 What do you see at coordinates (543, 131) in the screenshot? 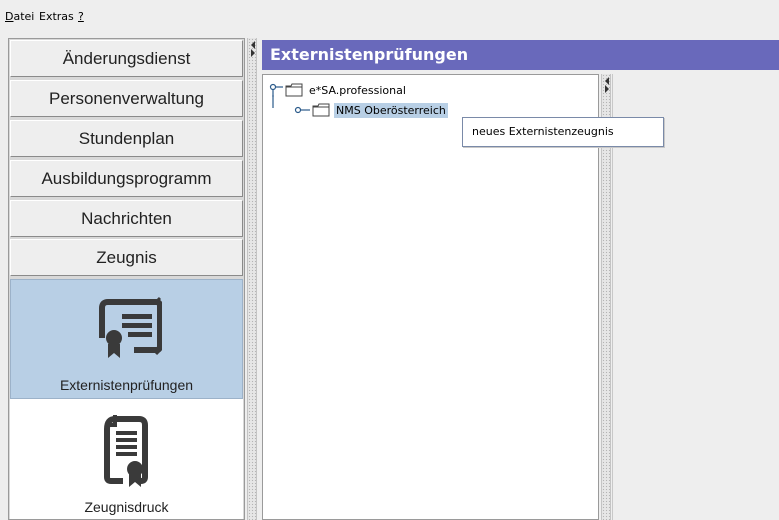
I see `context-menu-label: neues Externistenzeugnis` at bounding box center [543, 131].